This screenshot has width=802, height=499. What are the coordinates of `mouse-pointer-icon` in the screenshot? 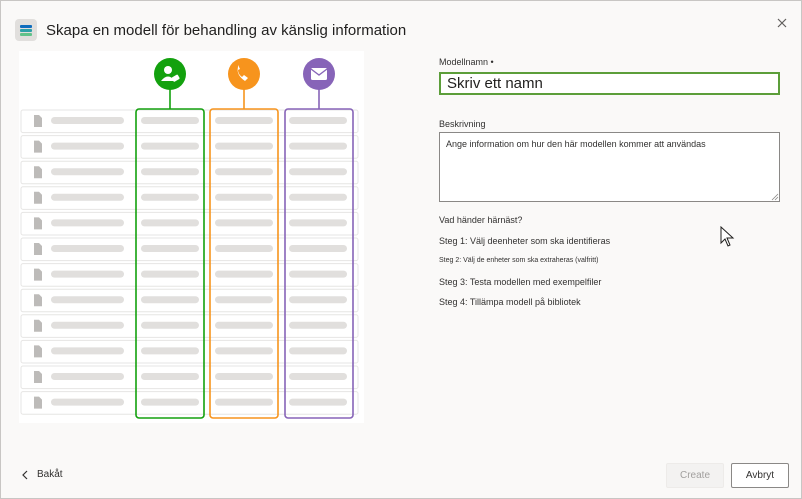 It's located at (727, 236).